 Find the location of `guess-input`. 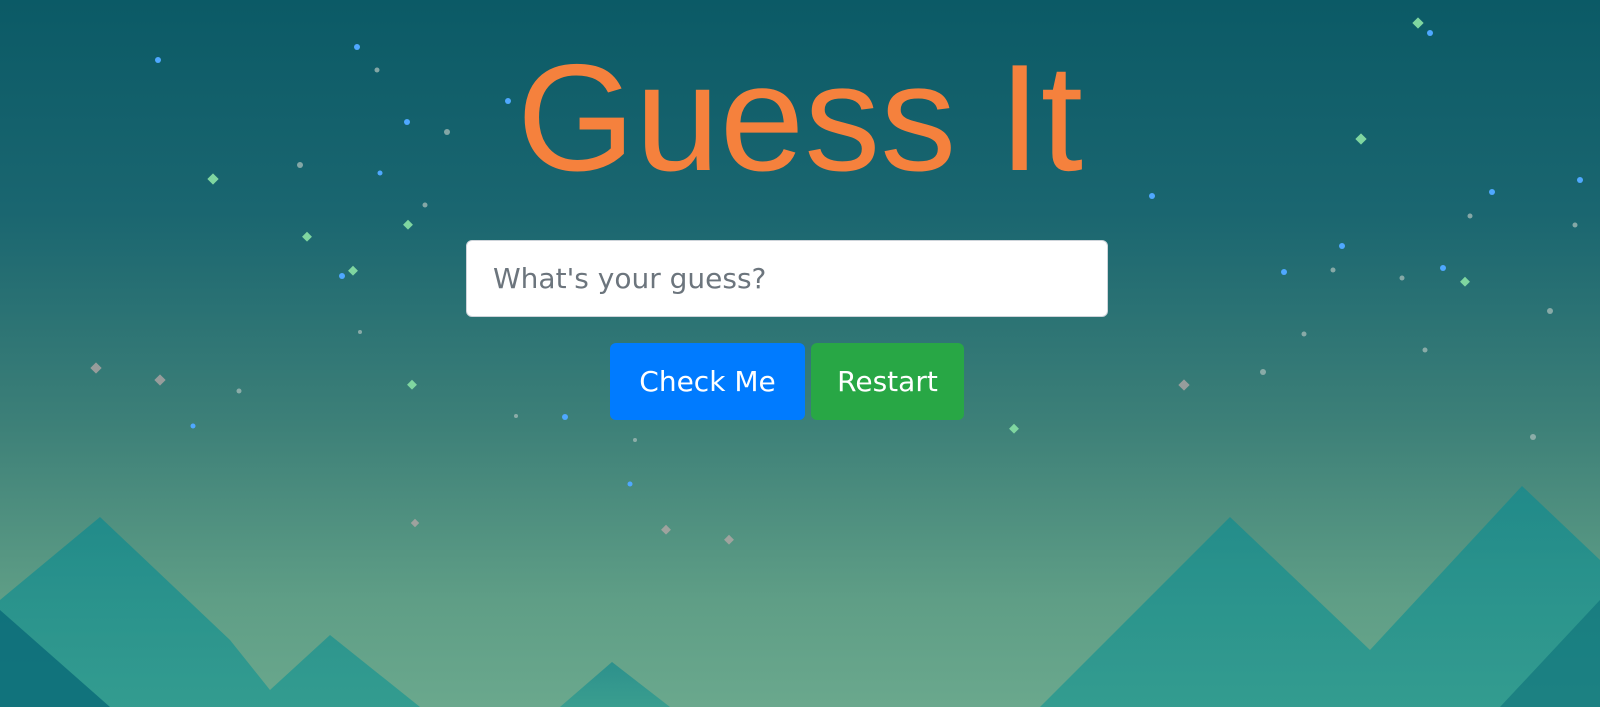

guess-input is located at coordinates (787, 278).